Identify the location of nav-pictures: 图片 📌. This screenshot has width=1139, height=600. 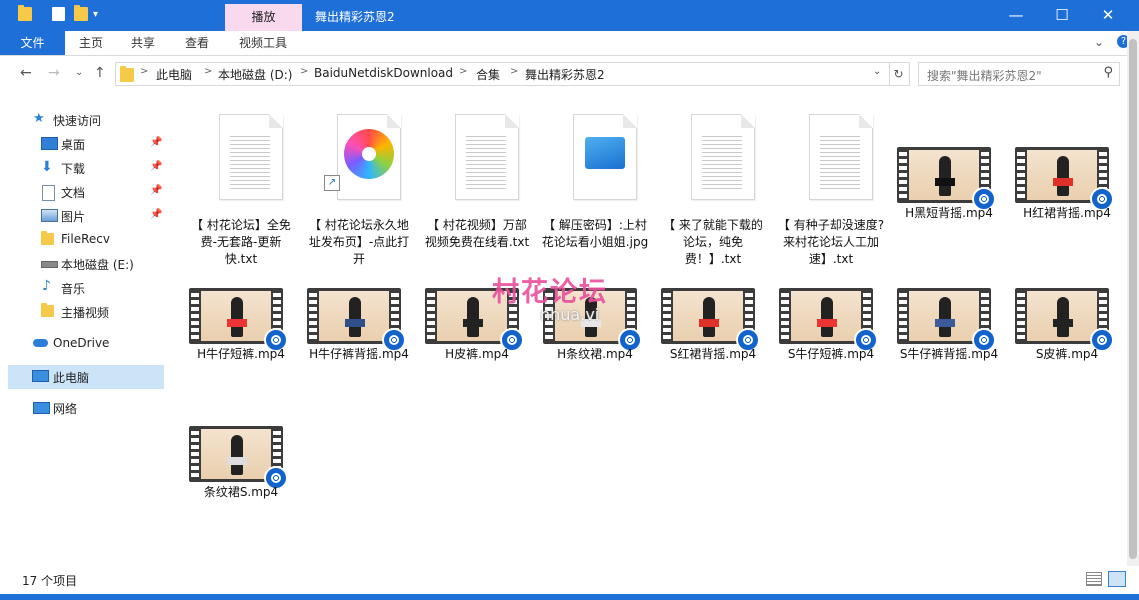
(83, 216).